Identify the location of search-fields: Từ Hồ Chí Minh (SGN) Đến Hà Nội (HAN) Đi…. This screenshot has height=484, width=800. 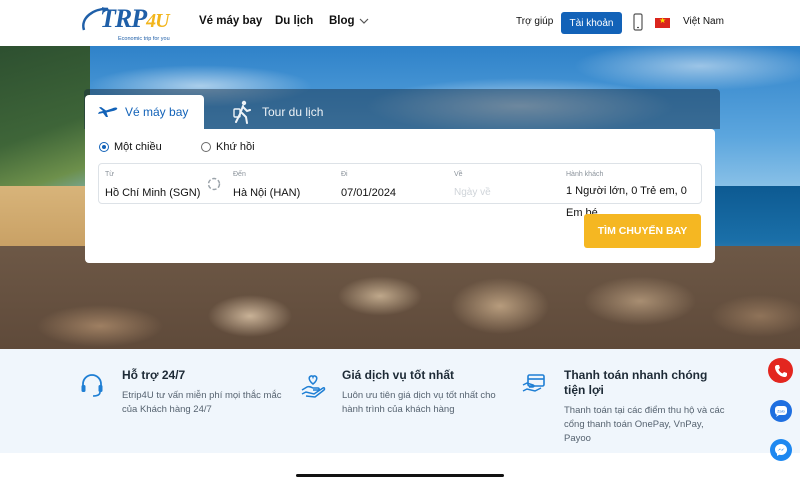
(400, 191).